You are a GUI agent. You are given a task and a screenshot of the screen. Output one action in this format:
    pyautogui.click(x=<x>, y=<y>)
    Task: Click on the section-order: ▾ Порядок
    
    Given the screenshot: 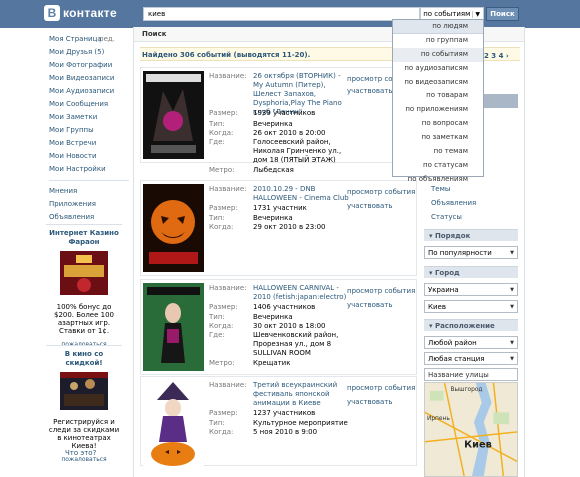 What is the action you would take?
    pyautogui.click(x=471, y=235)
    